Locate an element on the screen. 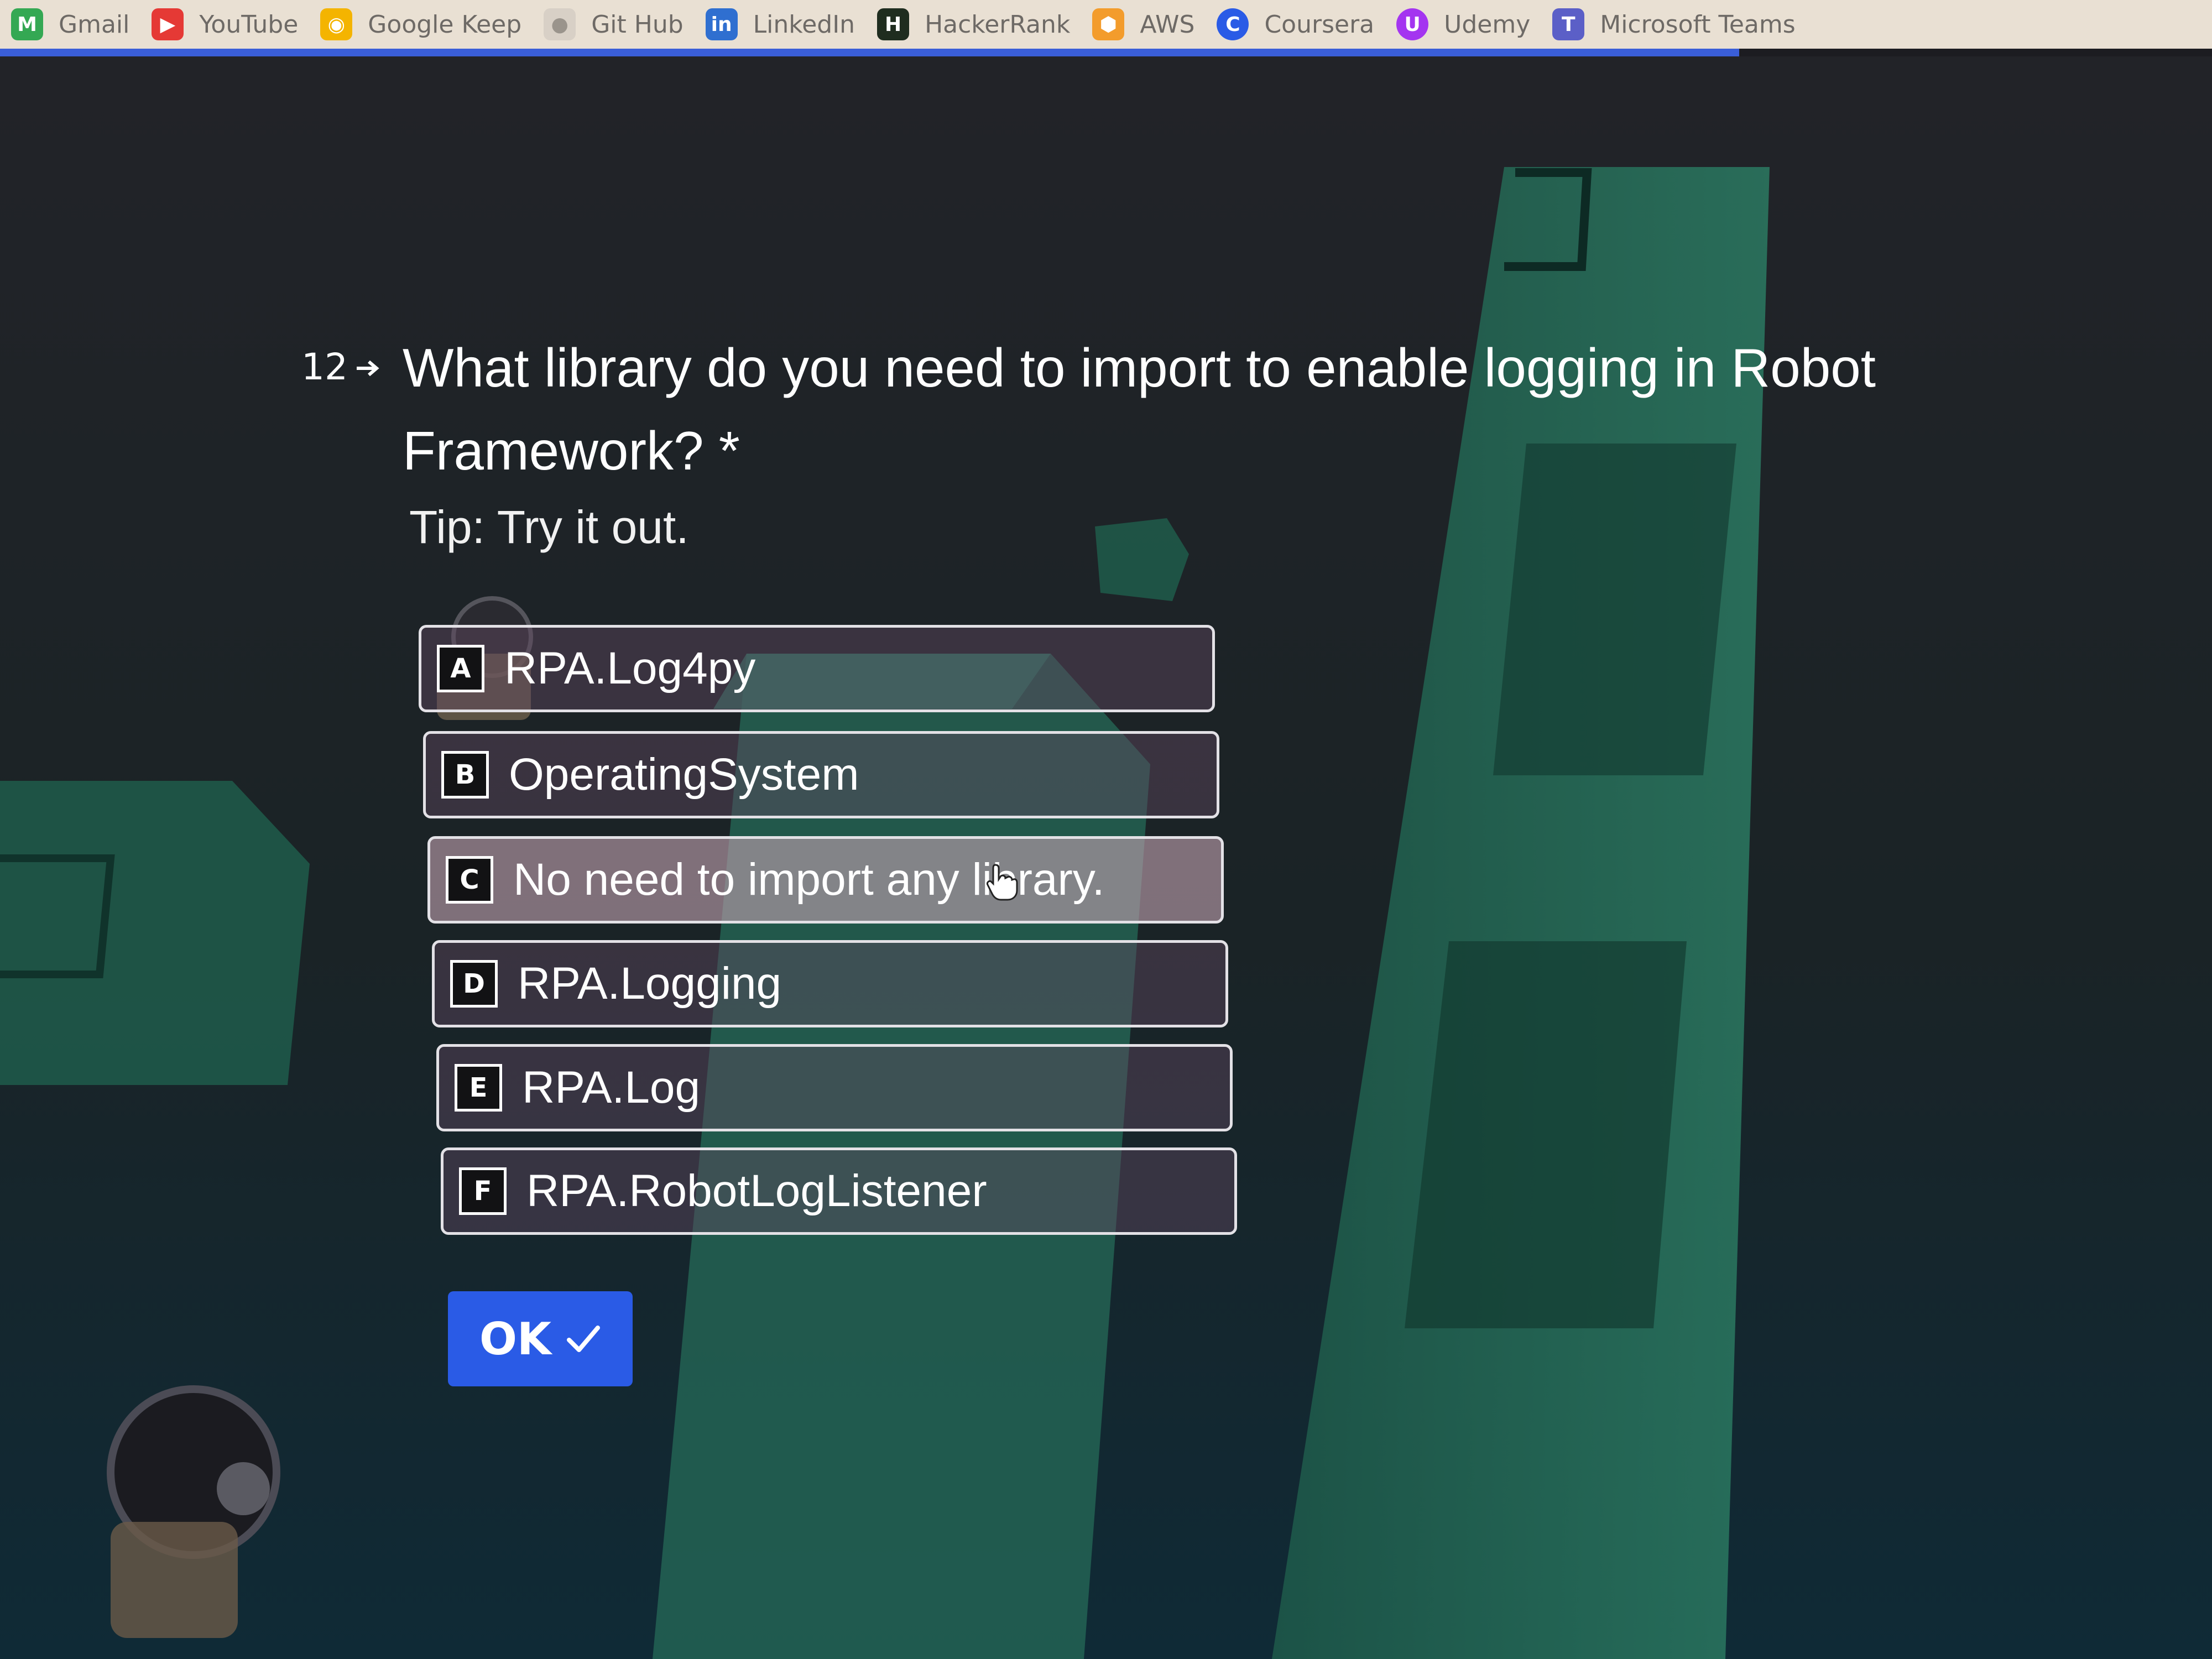 The image size is (2212, 1659). option-label-d: RPA.Logging is located at coordinates (650, 984).